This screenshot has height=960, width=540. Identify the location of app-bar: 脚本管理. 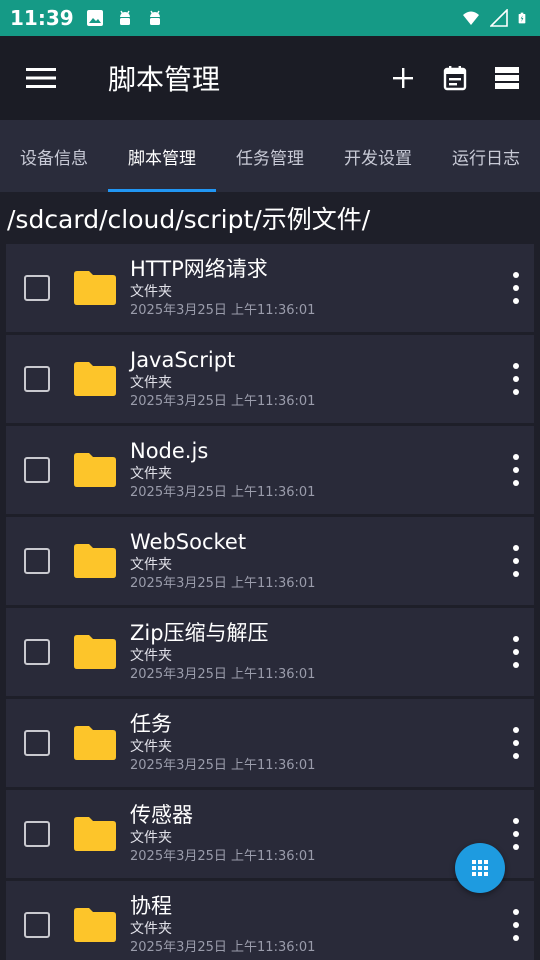
(270, 78).